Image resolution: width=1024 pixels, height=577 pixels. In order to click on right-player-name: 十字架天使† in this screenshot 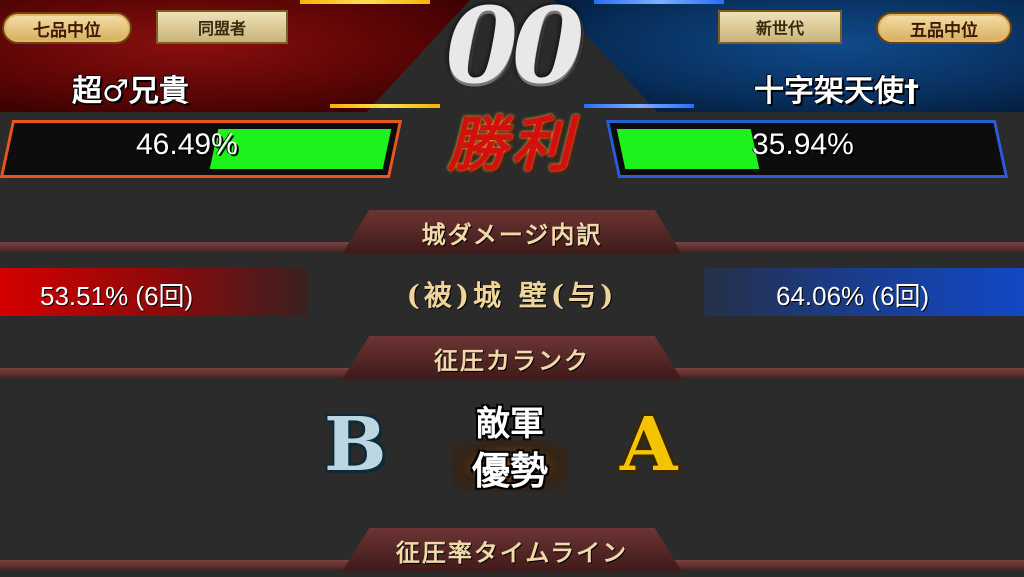, I will do `click(836, 88)`.